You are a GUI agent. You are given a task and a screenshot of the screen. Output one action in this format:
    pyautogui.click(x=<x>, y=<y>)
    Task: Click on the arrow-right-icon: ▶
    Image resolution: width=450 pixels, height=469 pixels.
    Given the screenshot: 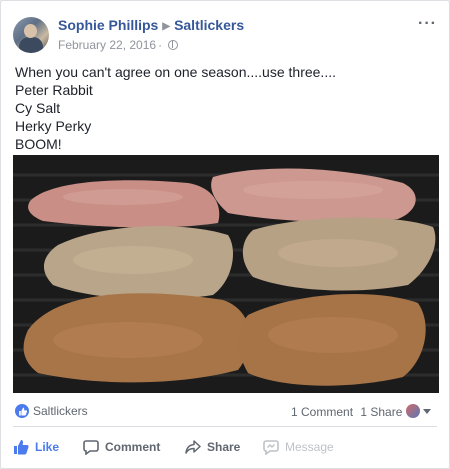 What is the action you would take?
    pyautogui.click(x=166, y=26)
    